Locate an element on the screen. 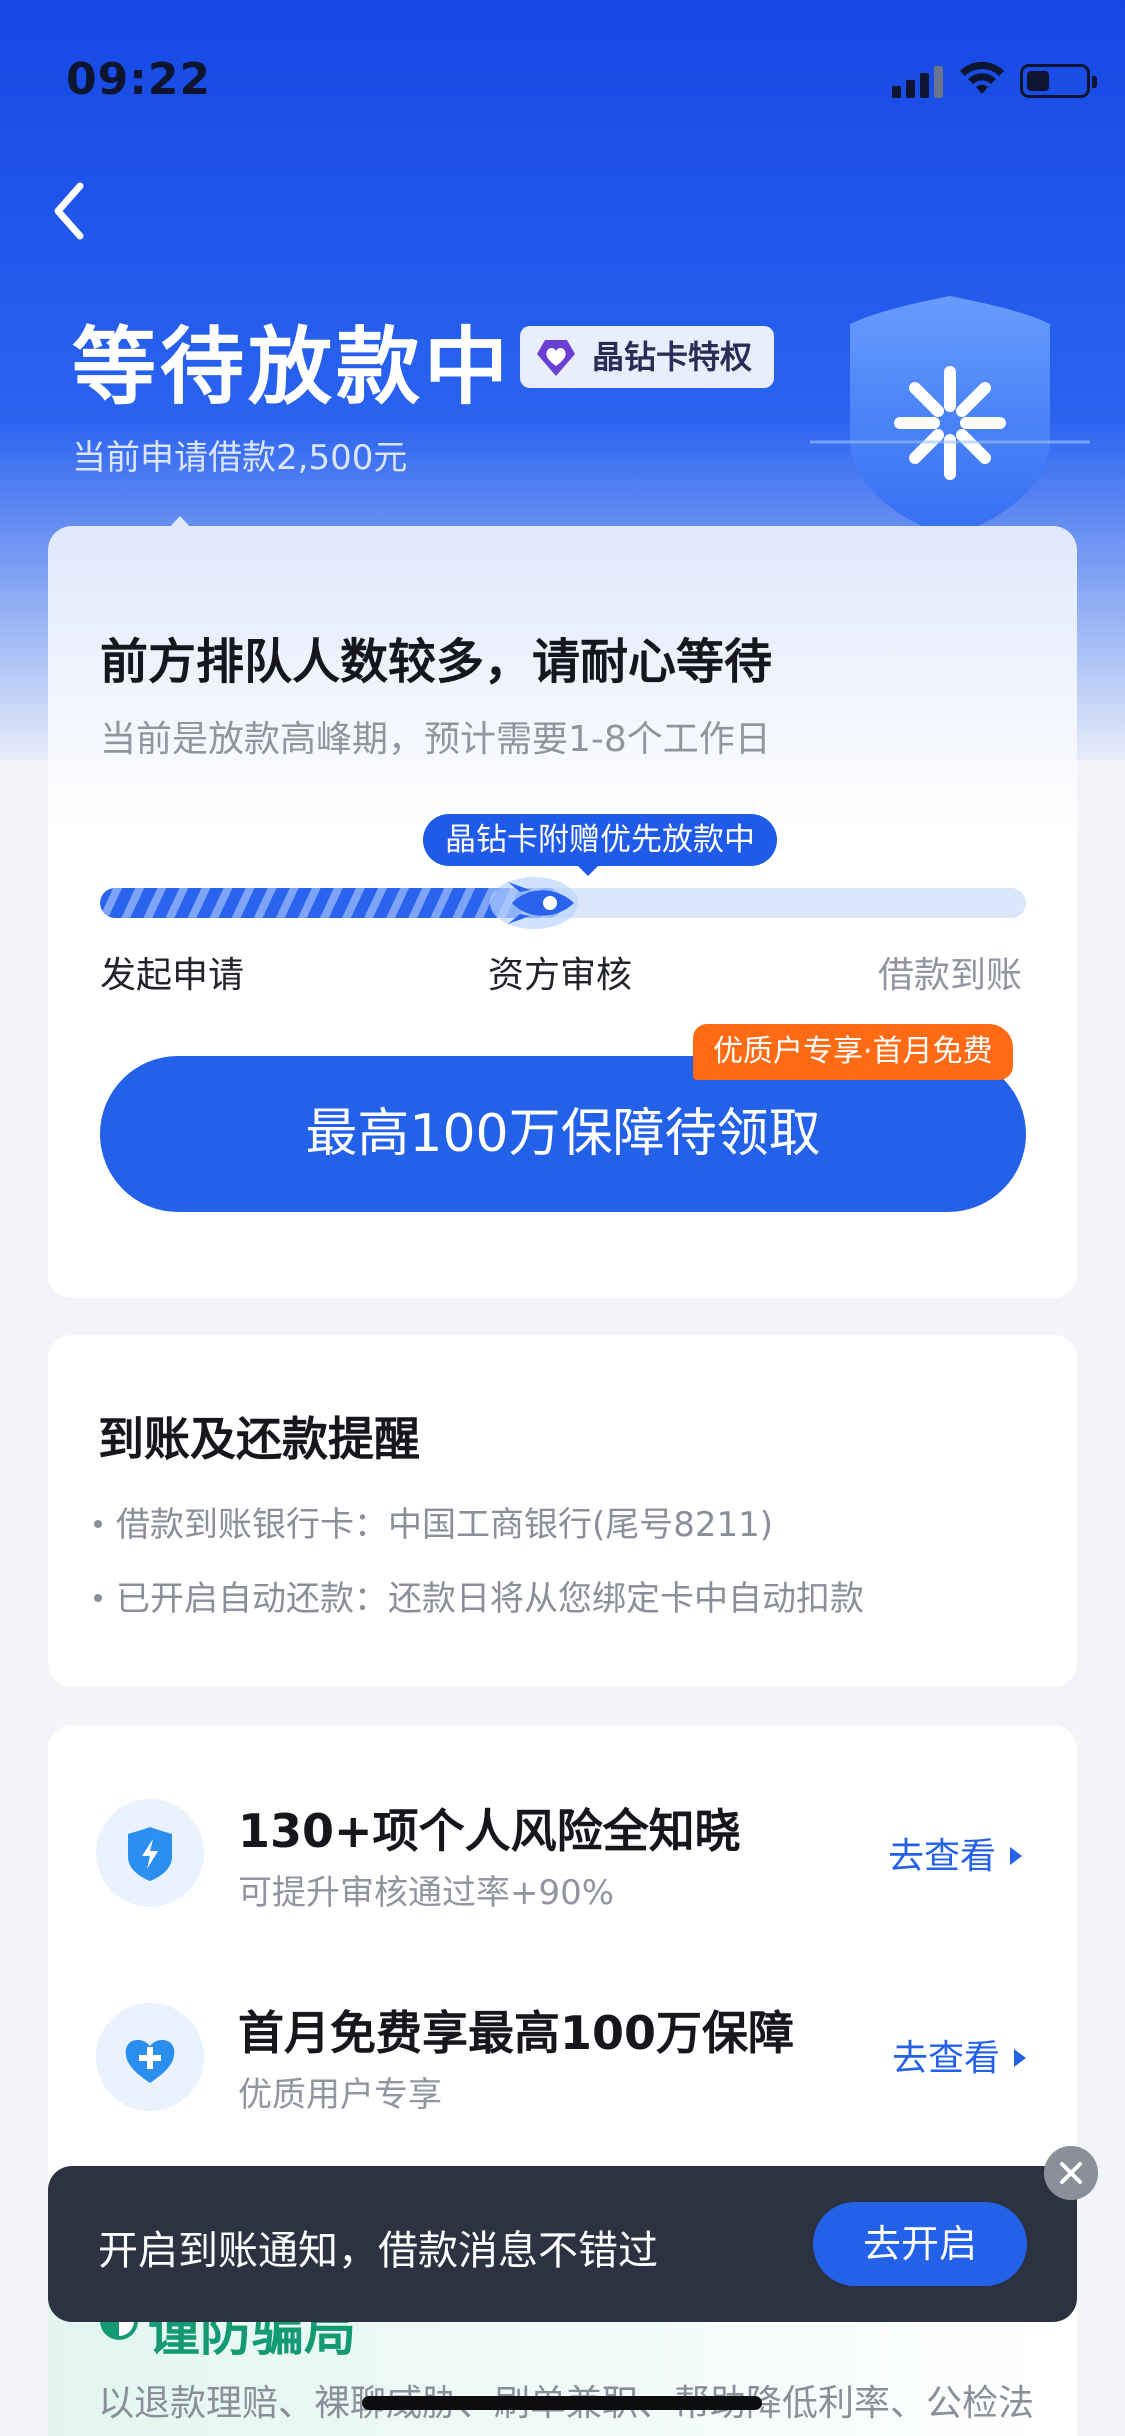  back-chevron-icon is located at coordinates (69, 211).